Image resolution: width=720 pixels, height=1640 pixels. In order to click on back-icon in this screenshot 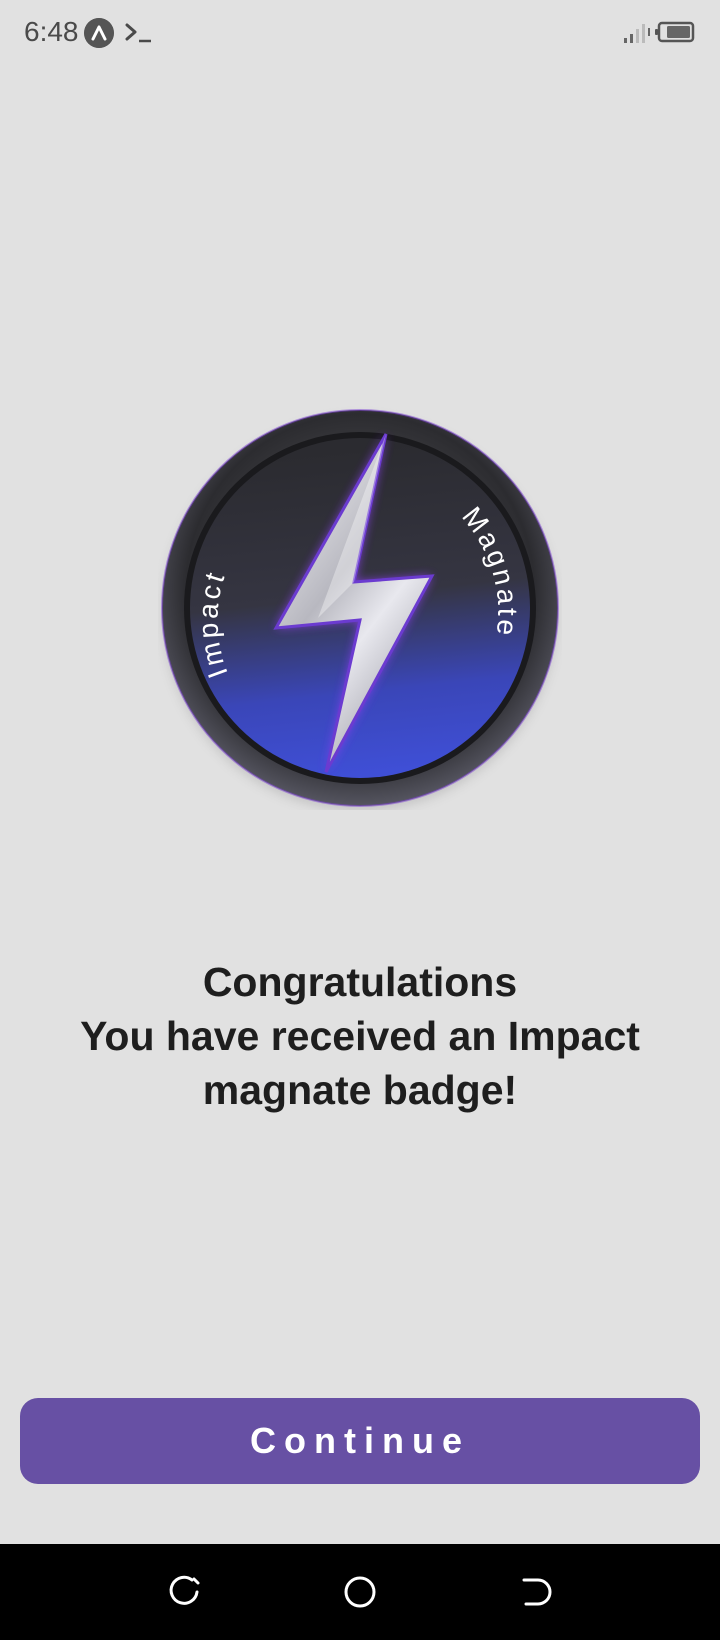, I will do `click(536, 1592)`.